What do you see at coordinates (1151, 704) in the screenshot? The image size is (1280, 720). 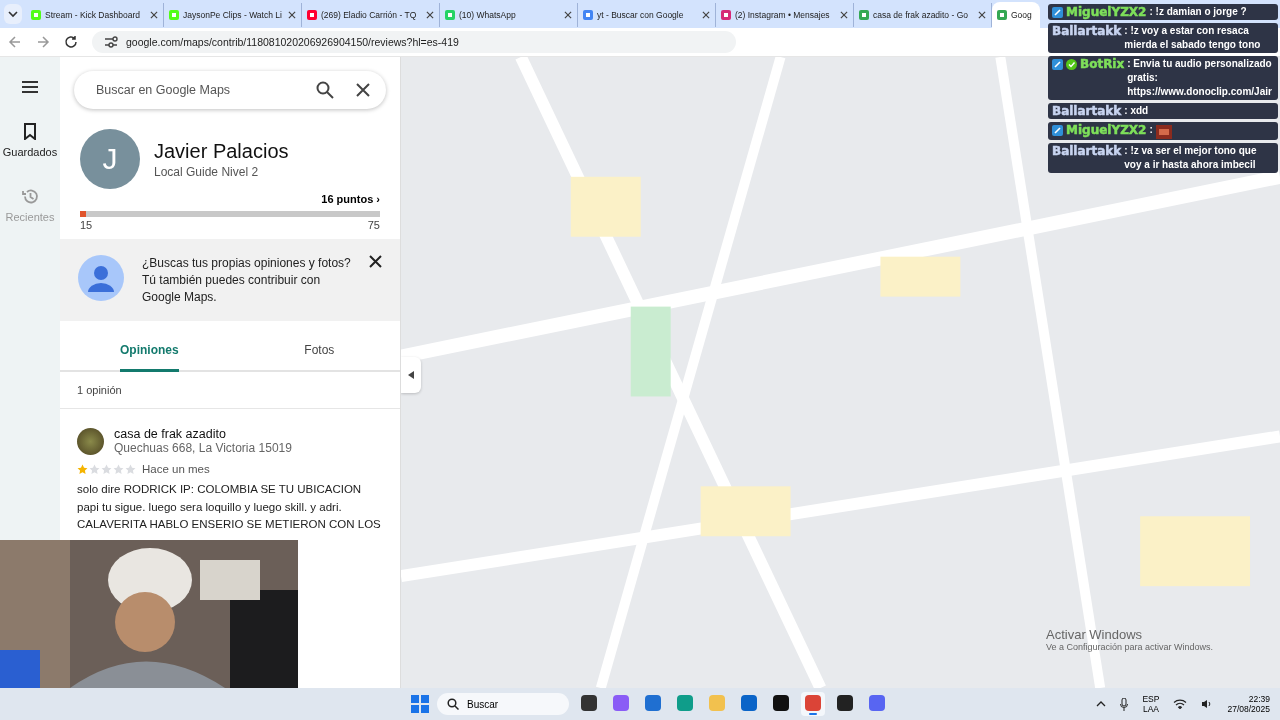 I see `language-indicator: ESP LAA` at bounding box center [1151, 704].